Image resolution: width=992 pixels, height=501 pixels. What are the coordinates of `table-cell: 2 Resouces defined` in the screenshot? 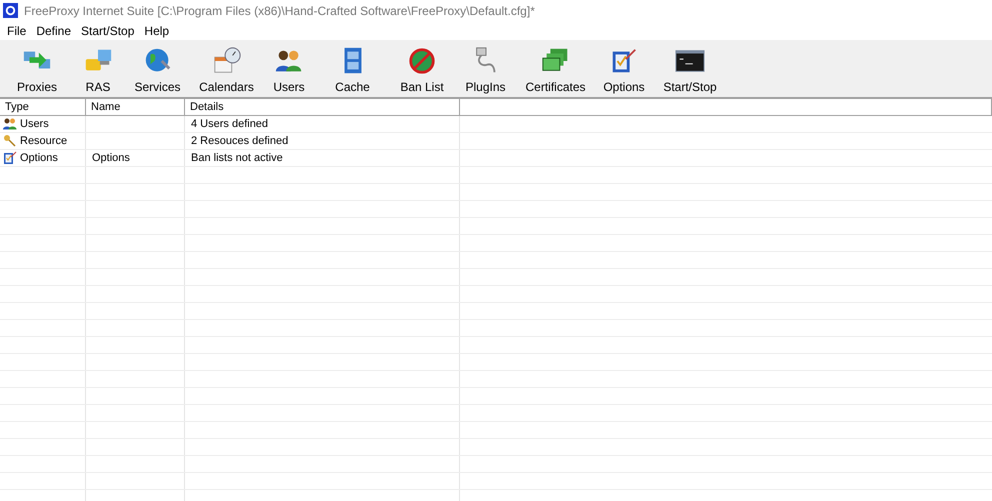 It's located at (239, 141).